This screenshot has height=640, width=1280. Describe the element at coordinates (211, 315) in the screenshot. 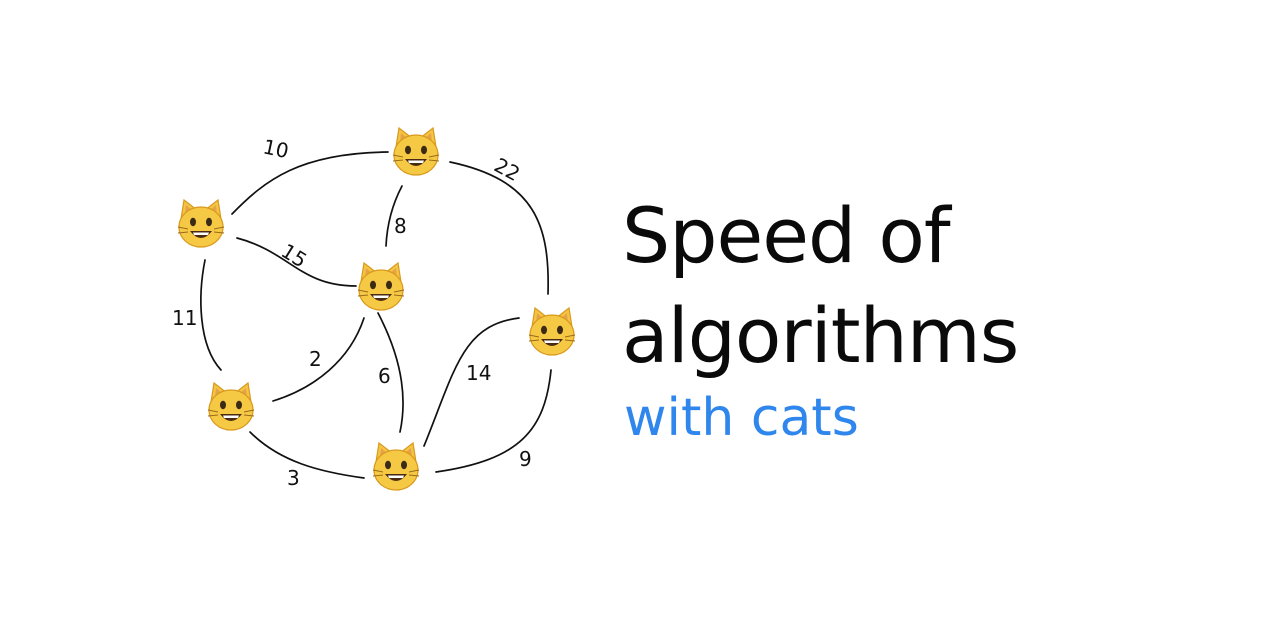

I see `edge-n1-n4` at that location.